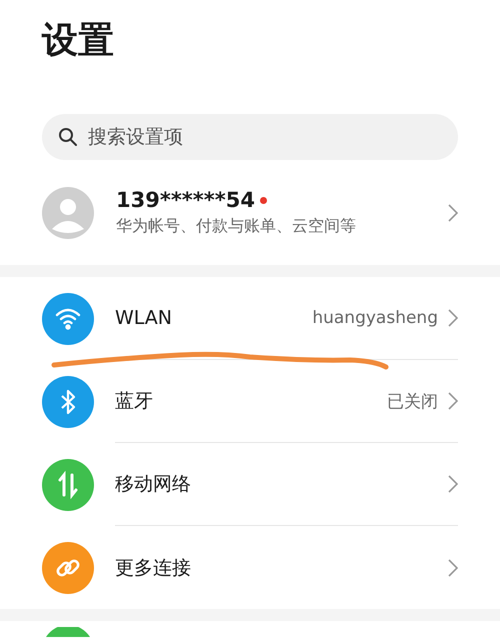 The width and height of the screenshot is (500, 638). Describe the element at coordinates (185, 200) in the screenshot. I see `account-name: 139******54` at that location.